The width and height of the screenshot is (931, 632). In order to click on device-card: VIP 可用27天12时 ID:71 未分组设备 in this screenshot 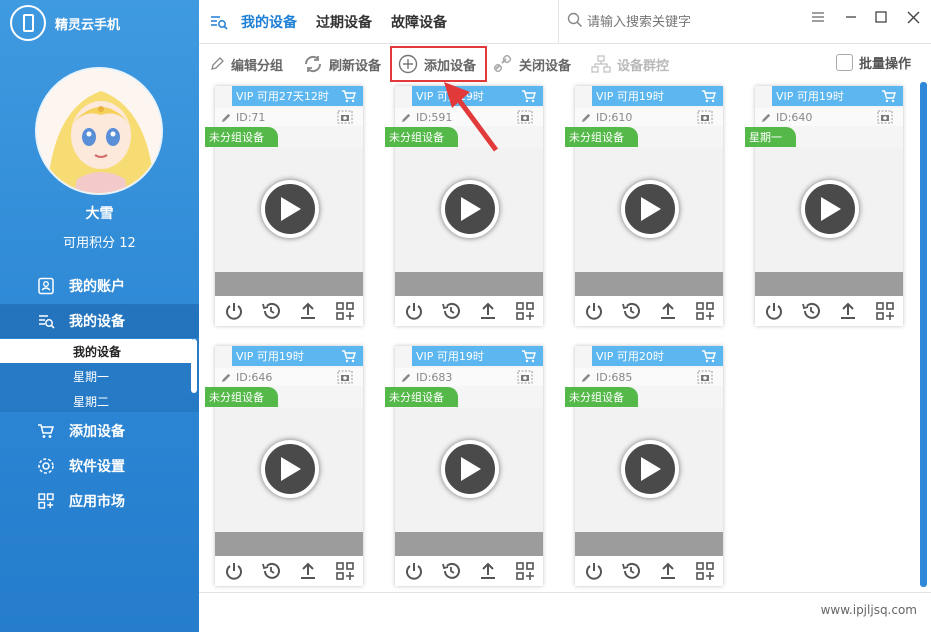, I will do `click(284, 206)`.